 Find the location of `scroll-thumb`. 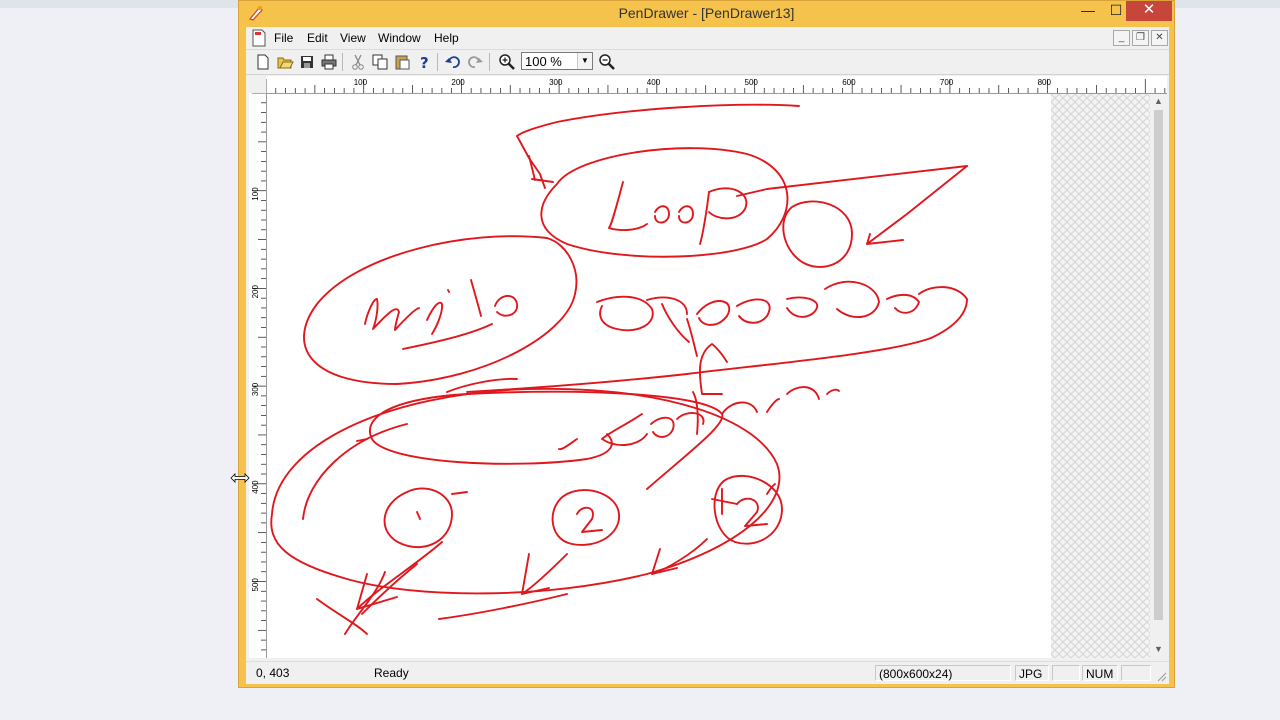

scroll-thumb is located at coordinates (1158, 365).